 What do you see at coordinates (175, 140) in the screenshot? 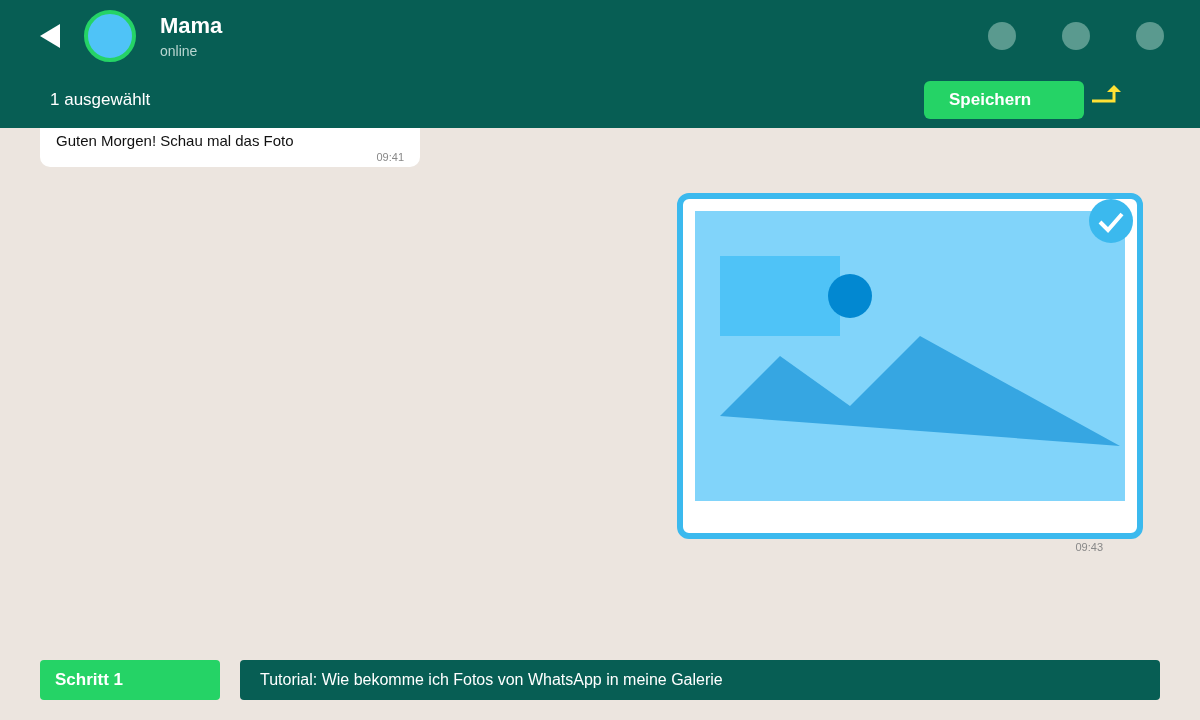
I see `message-text: Guten Morgen! Schau mal das Foto` at bounding box center [175, 140].